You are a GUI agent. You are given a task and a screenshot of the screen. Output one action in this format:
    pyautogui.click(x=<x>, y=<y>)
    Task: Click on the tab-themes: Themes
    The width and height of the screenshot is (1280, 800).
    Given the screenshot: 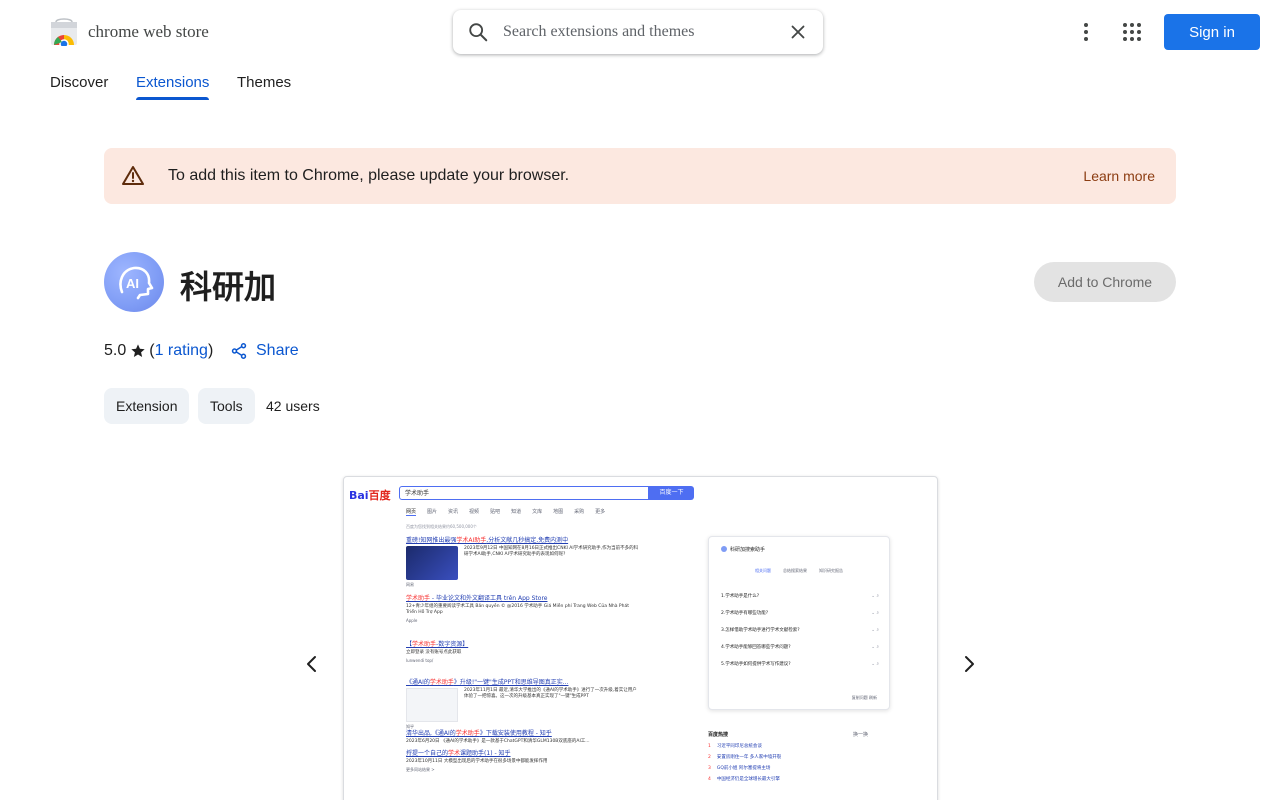 What is the action you would take?
    pyautogui.click(x=264, y=82)
    